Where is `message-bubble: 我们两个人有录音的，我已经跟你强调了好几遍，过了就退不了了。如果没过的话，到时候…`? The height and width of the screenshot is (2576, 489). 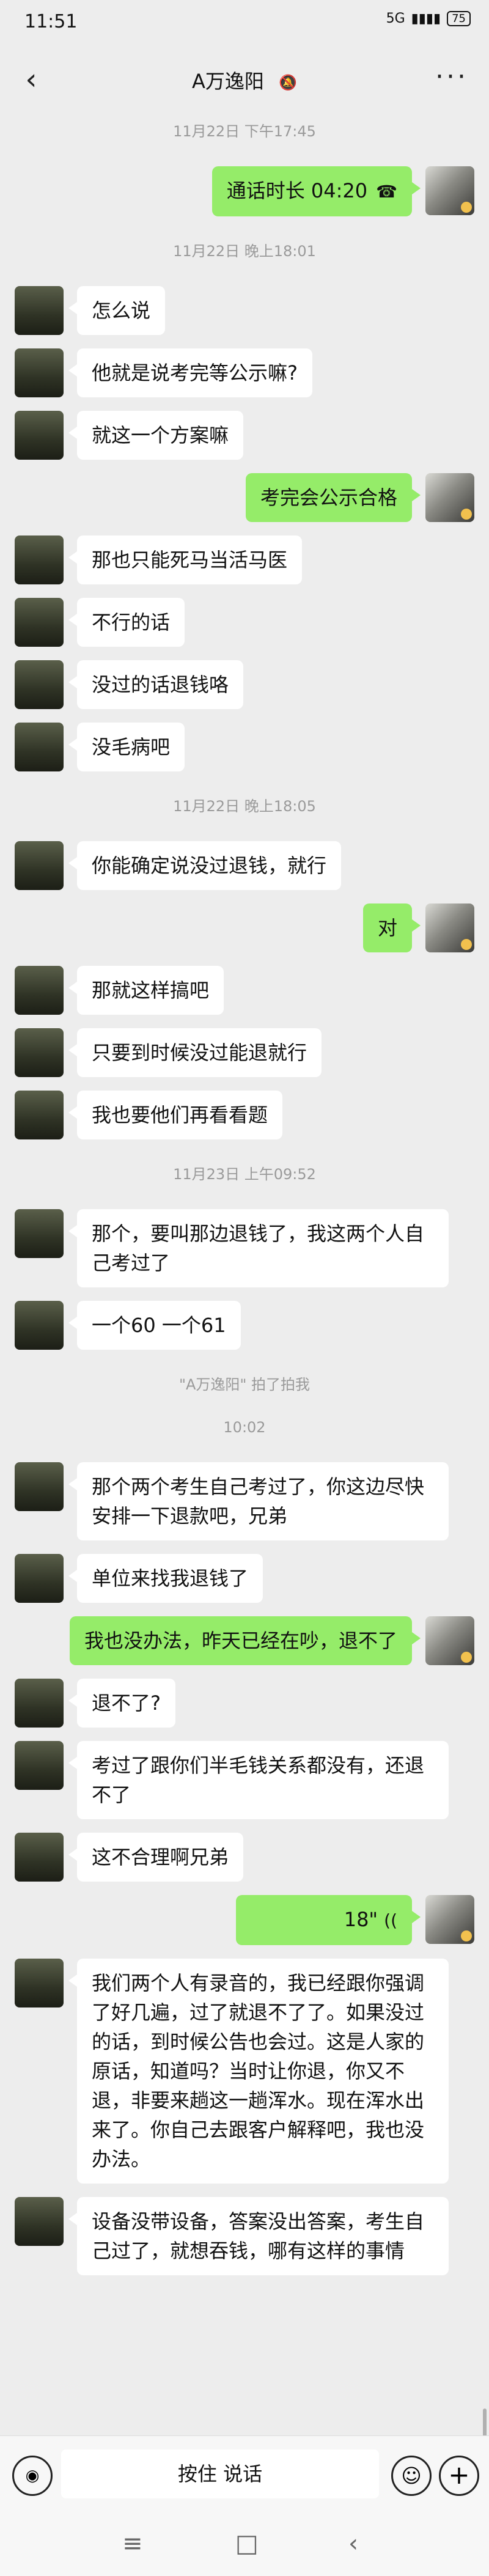 message-bubble: 我们两个人有录音的，我已经跟你强调了好几遍，过了就退不了了。如果没过的话，到时候… is located at coordinates (258, 2071).